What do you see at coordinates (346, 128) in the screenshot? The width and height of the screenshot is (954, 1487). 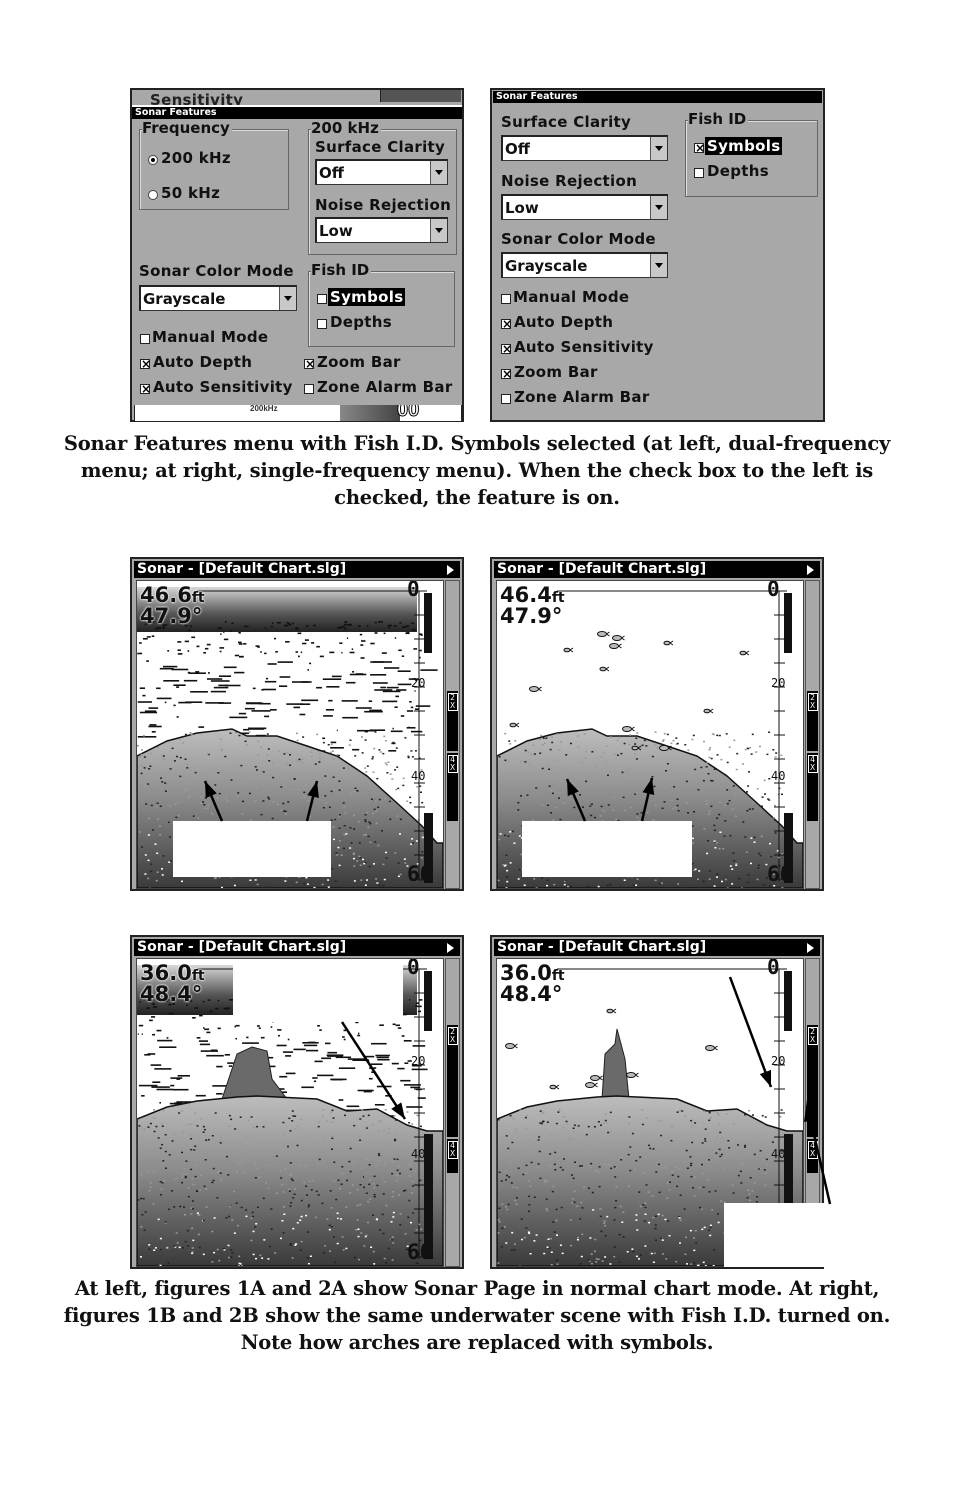 I see `freq-settings-group-title: 200 kHz` at bounding box center [346, 128].